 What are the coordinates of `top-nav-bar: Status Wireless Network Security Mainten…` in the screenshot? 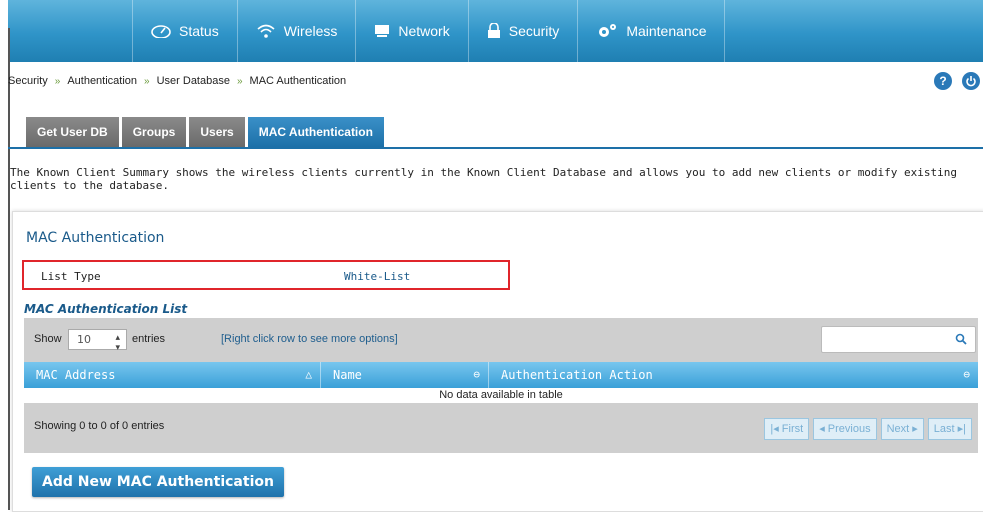 It's located at (495, 31).